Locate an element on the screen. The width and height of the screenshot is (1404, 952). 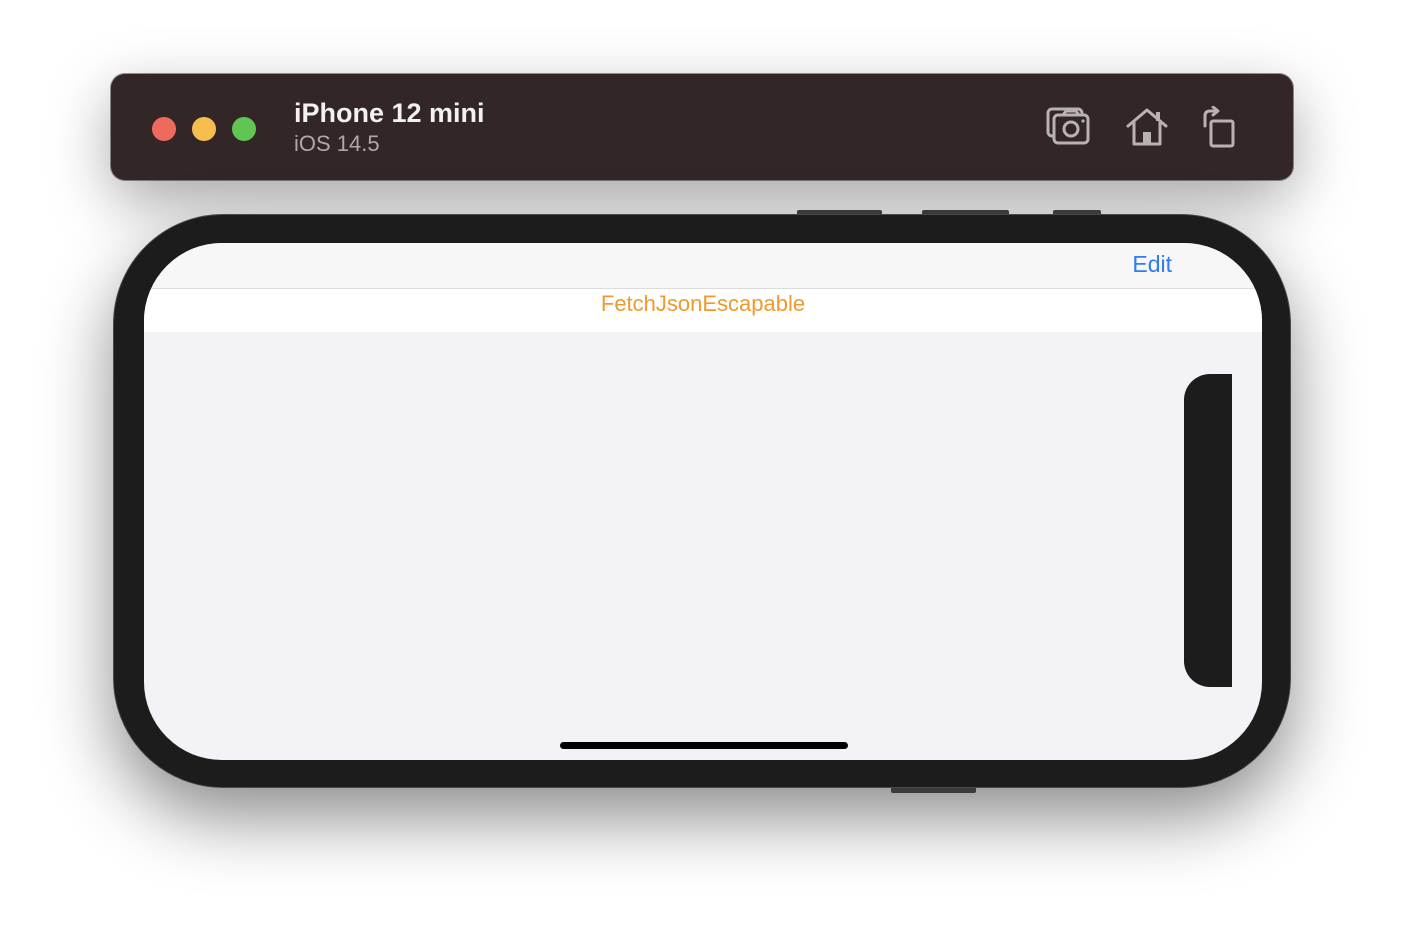
device-name: iPhone 12 mini is located at coordinates (389, 113).